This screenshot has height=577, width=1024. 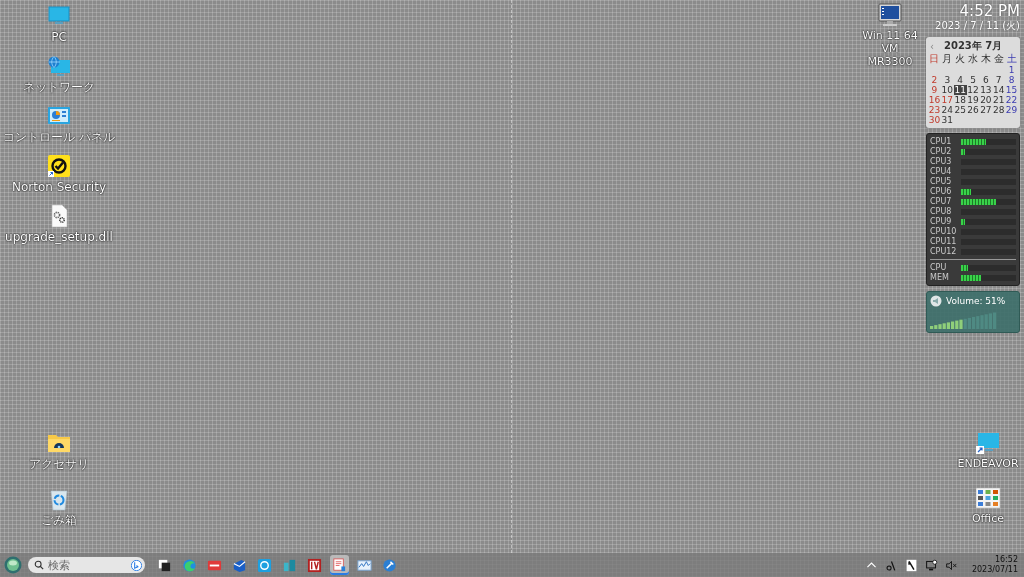 I want to click on weekday-label: 木, so click(x=985, y=59).